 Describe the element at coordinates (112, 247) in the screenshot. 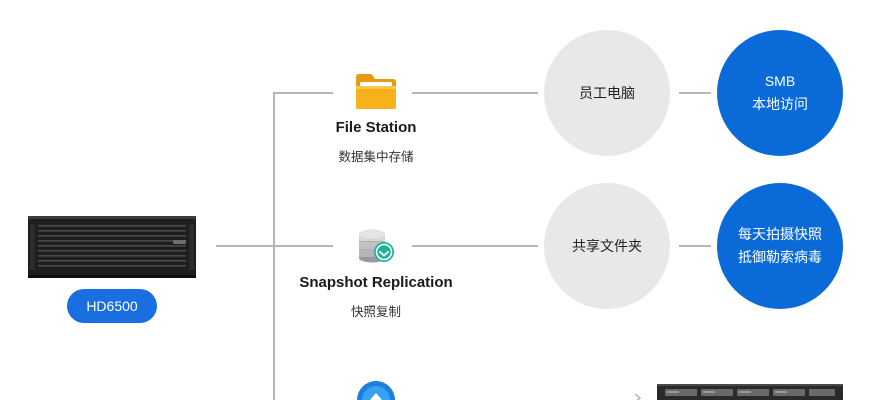

I see `nas-rack-icon` at that location.